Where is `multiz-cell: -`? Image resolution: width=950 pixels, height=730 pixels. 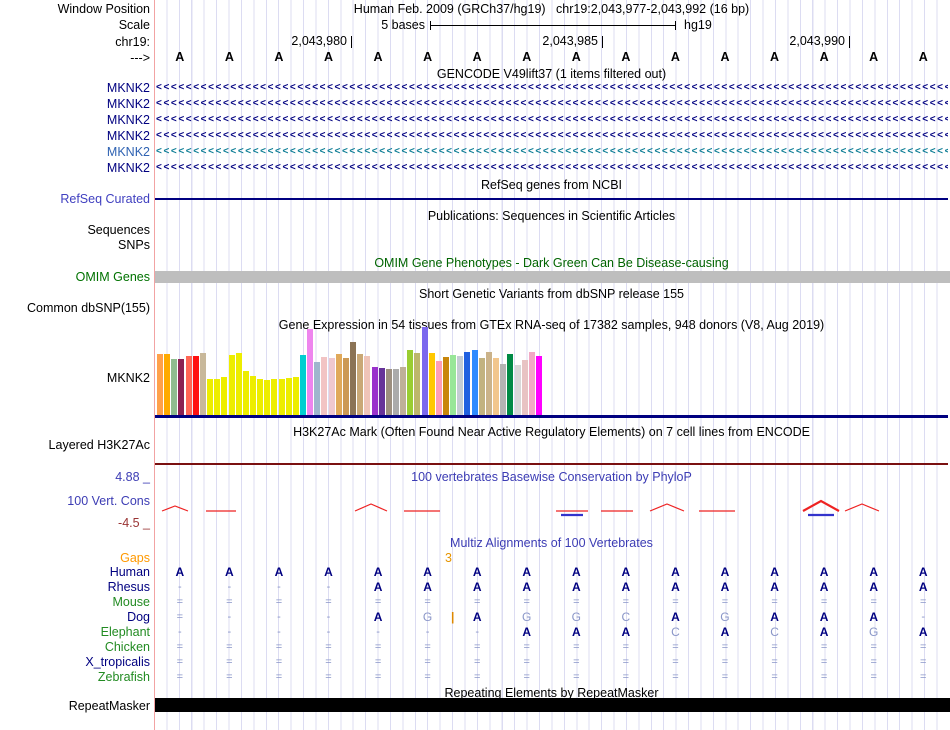 multiz-cell: - is located at coordinates (229, 632).